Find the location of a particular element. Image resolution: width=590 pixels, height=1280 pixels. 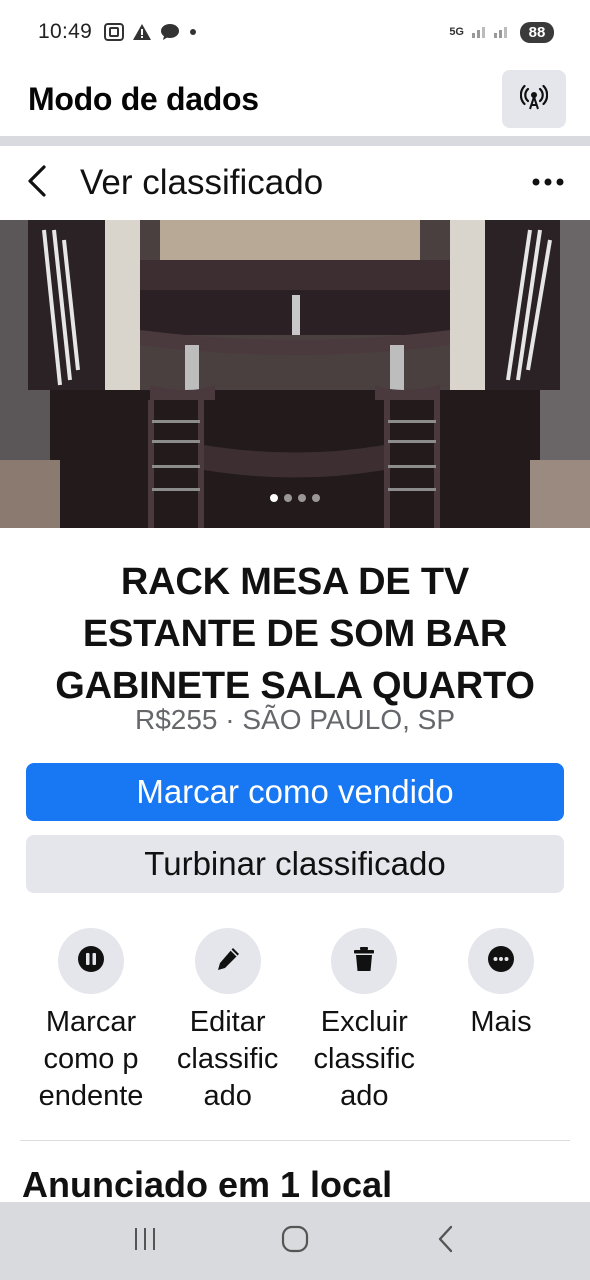

listing-title-line: ESTANTE DE SOM BAR is located at coordinates (295, 634).